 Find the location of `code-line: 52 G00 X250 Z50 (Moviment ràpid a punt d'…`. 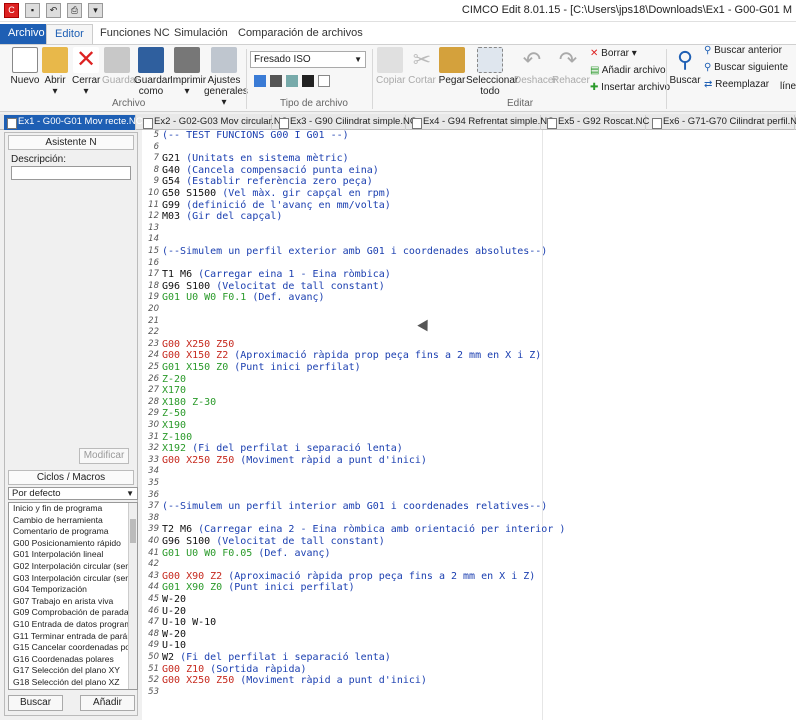

code-line: 52 G00 X250 Z50 (Moviment ràpid a punt d'… is located at coordinates (469, 681).